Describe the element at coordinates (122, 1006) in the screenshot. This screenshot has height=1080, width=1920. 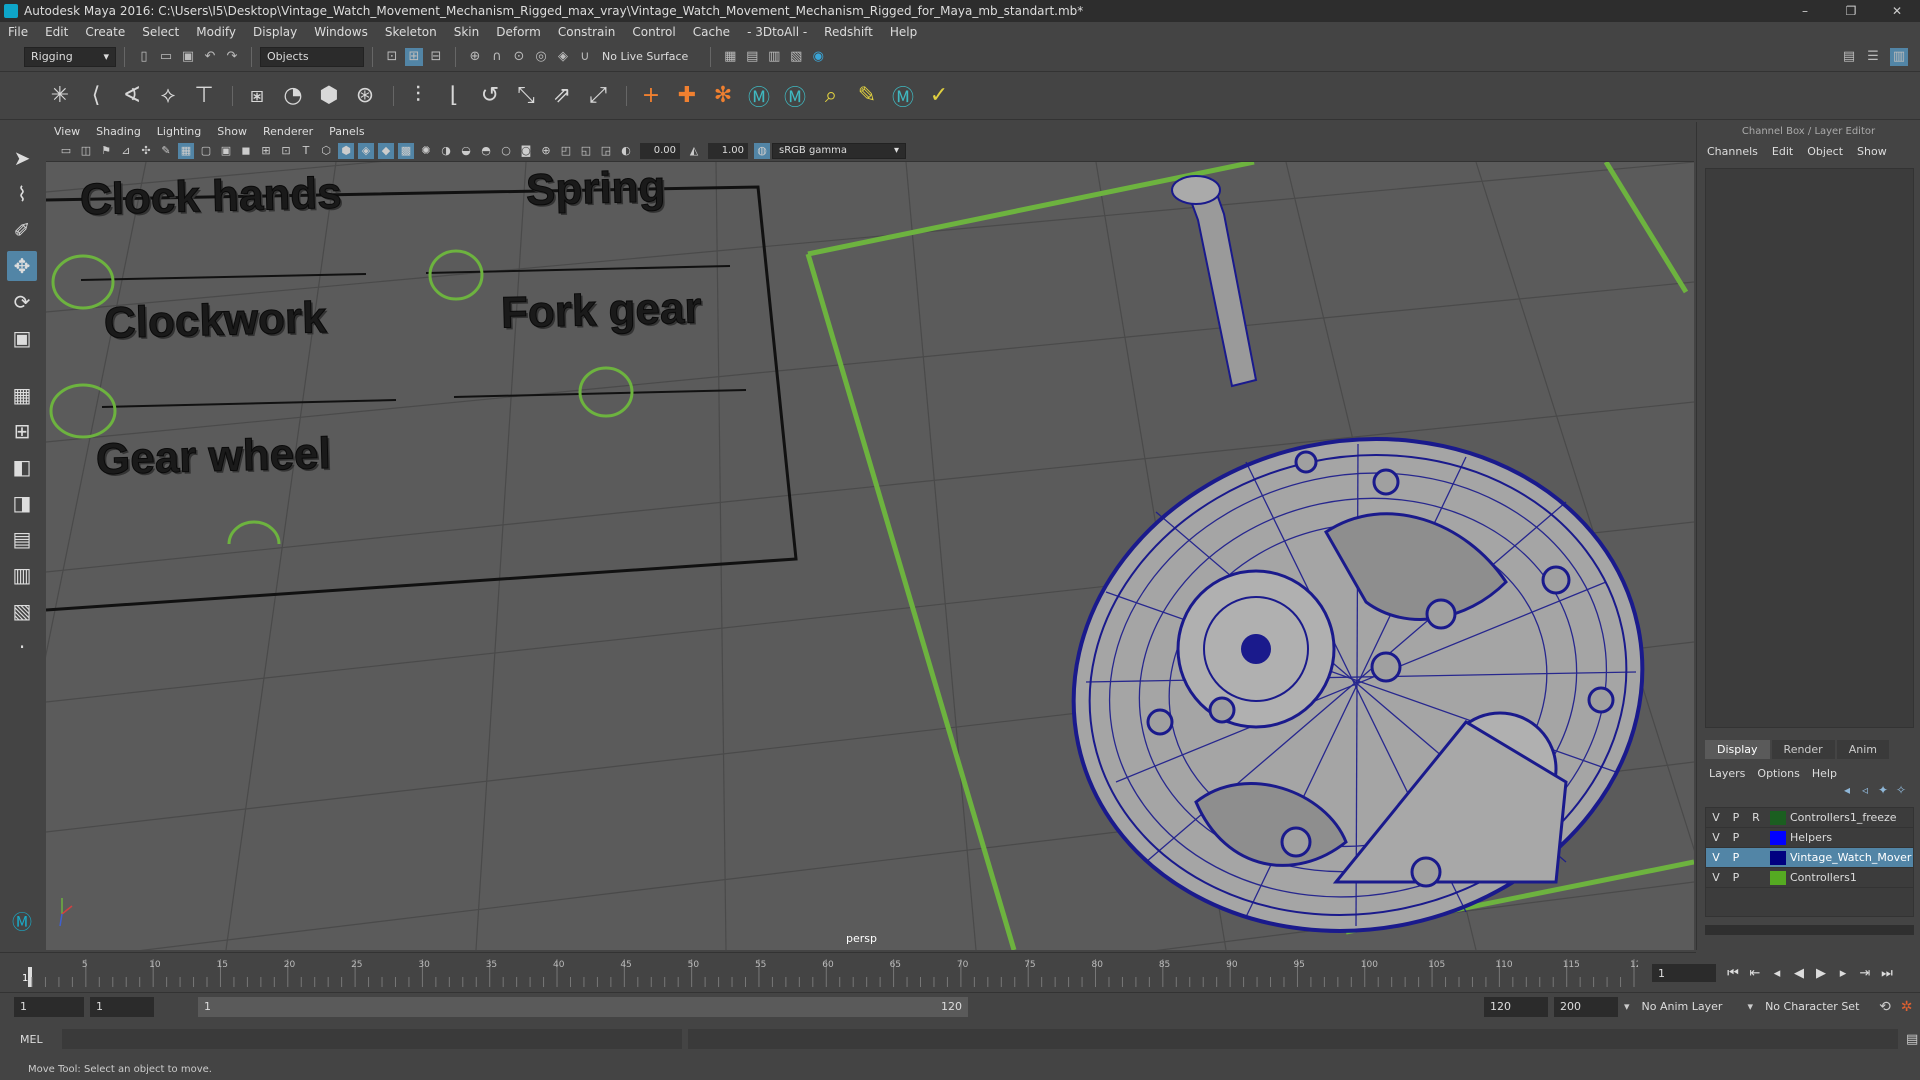
I see `playback-start-field: 1` at that location.